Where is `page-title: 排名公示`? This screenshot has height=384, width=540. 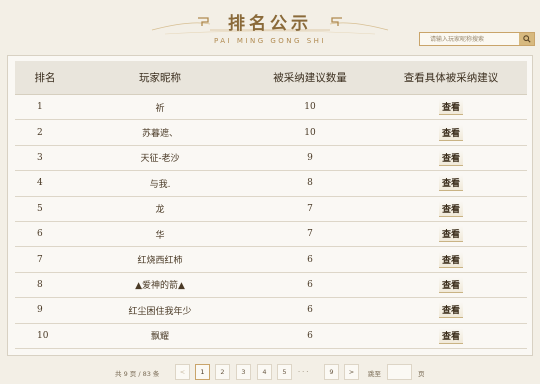 page-title: 排名公示 is located at coordinates (270, 24).